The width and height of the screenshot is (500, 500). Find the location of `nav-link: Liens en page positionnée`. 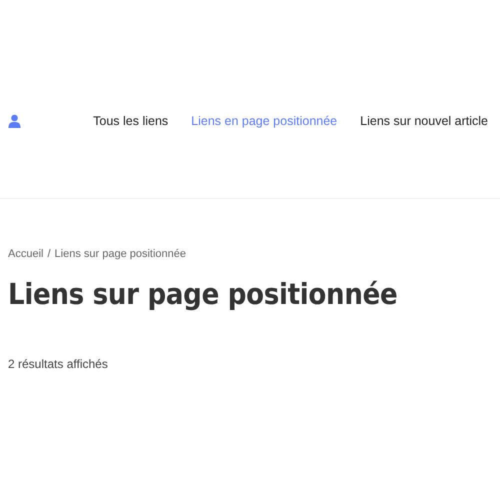

nav-link: Liens en page positionnée is located at coordinates (264, 121).